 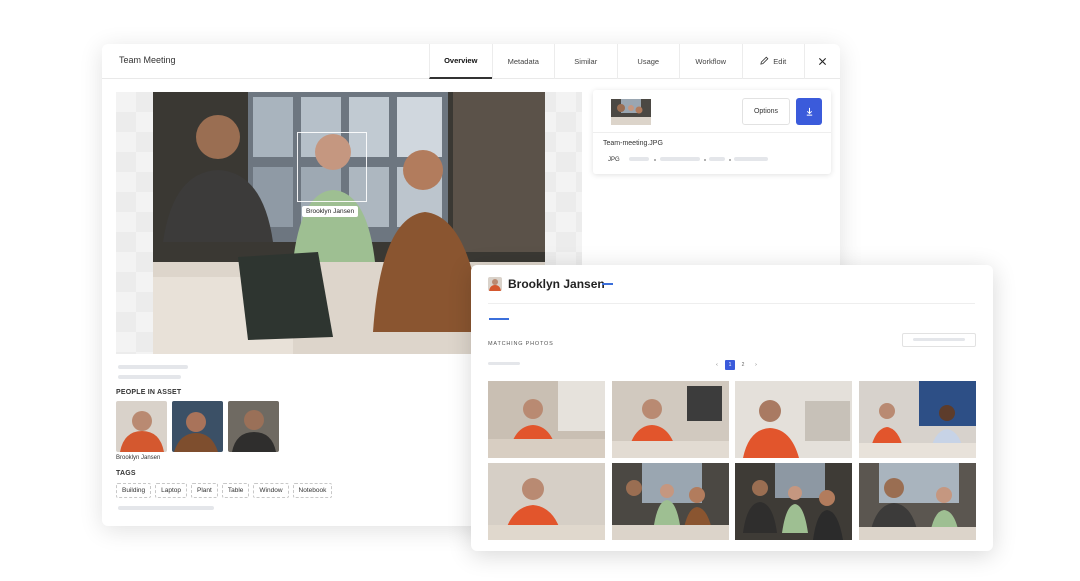 I want to click on tab-similar: Similar, so click(x=585, y=61).